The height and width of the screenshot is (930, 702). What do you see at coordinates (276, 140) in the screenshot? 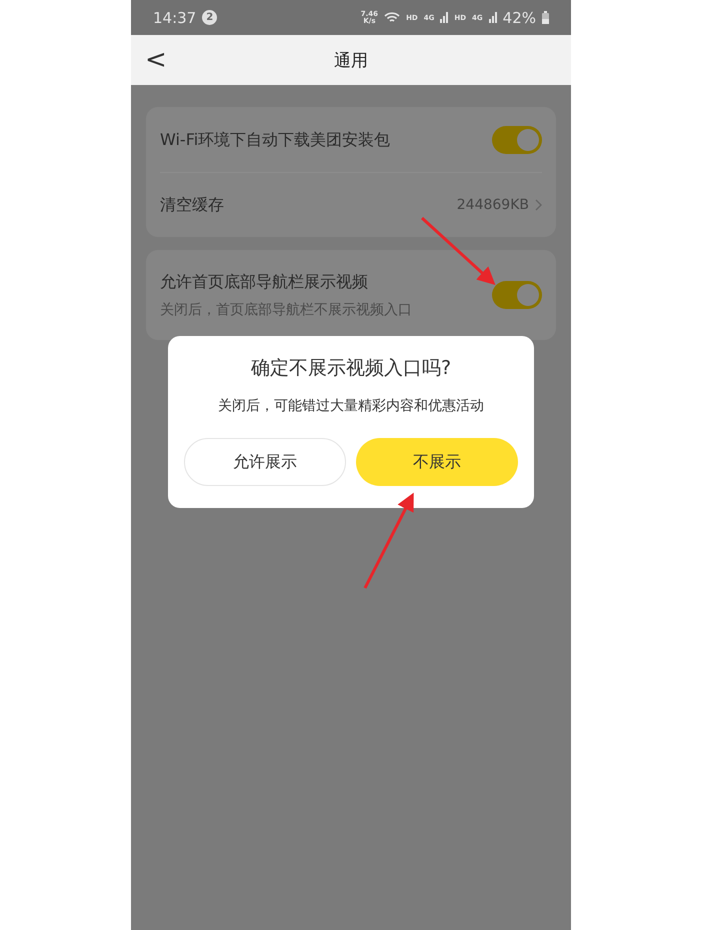
I see `setting-label: Wi-Fi环境下自动下载美团安装包` at bounding box center [276, 140].